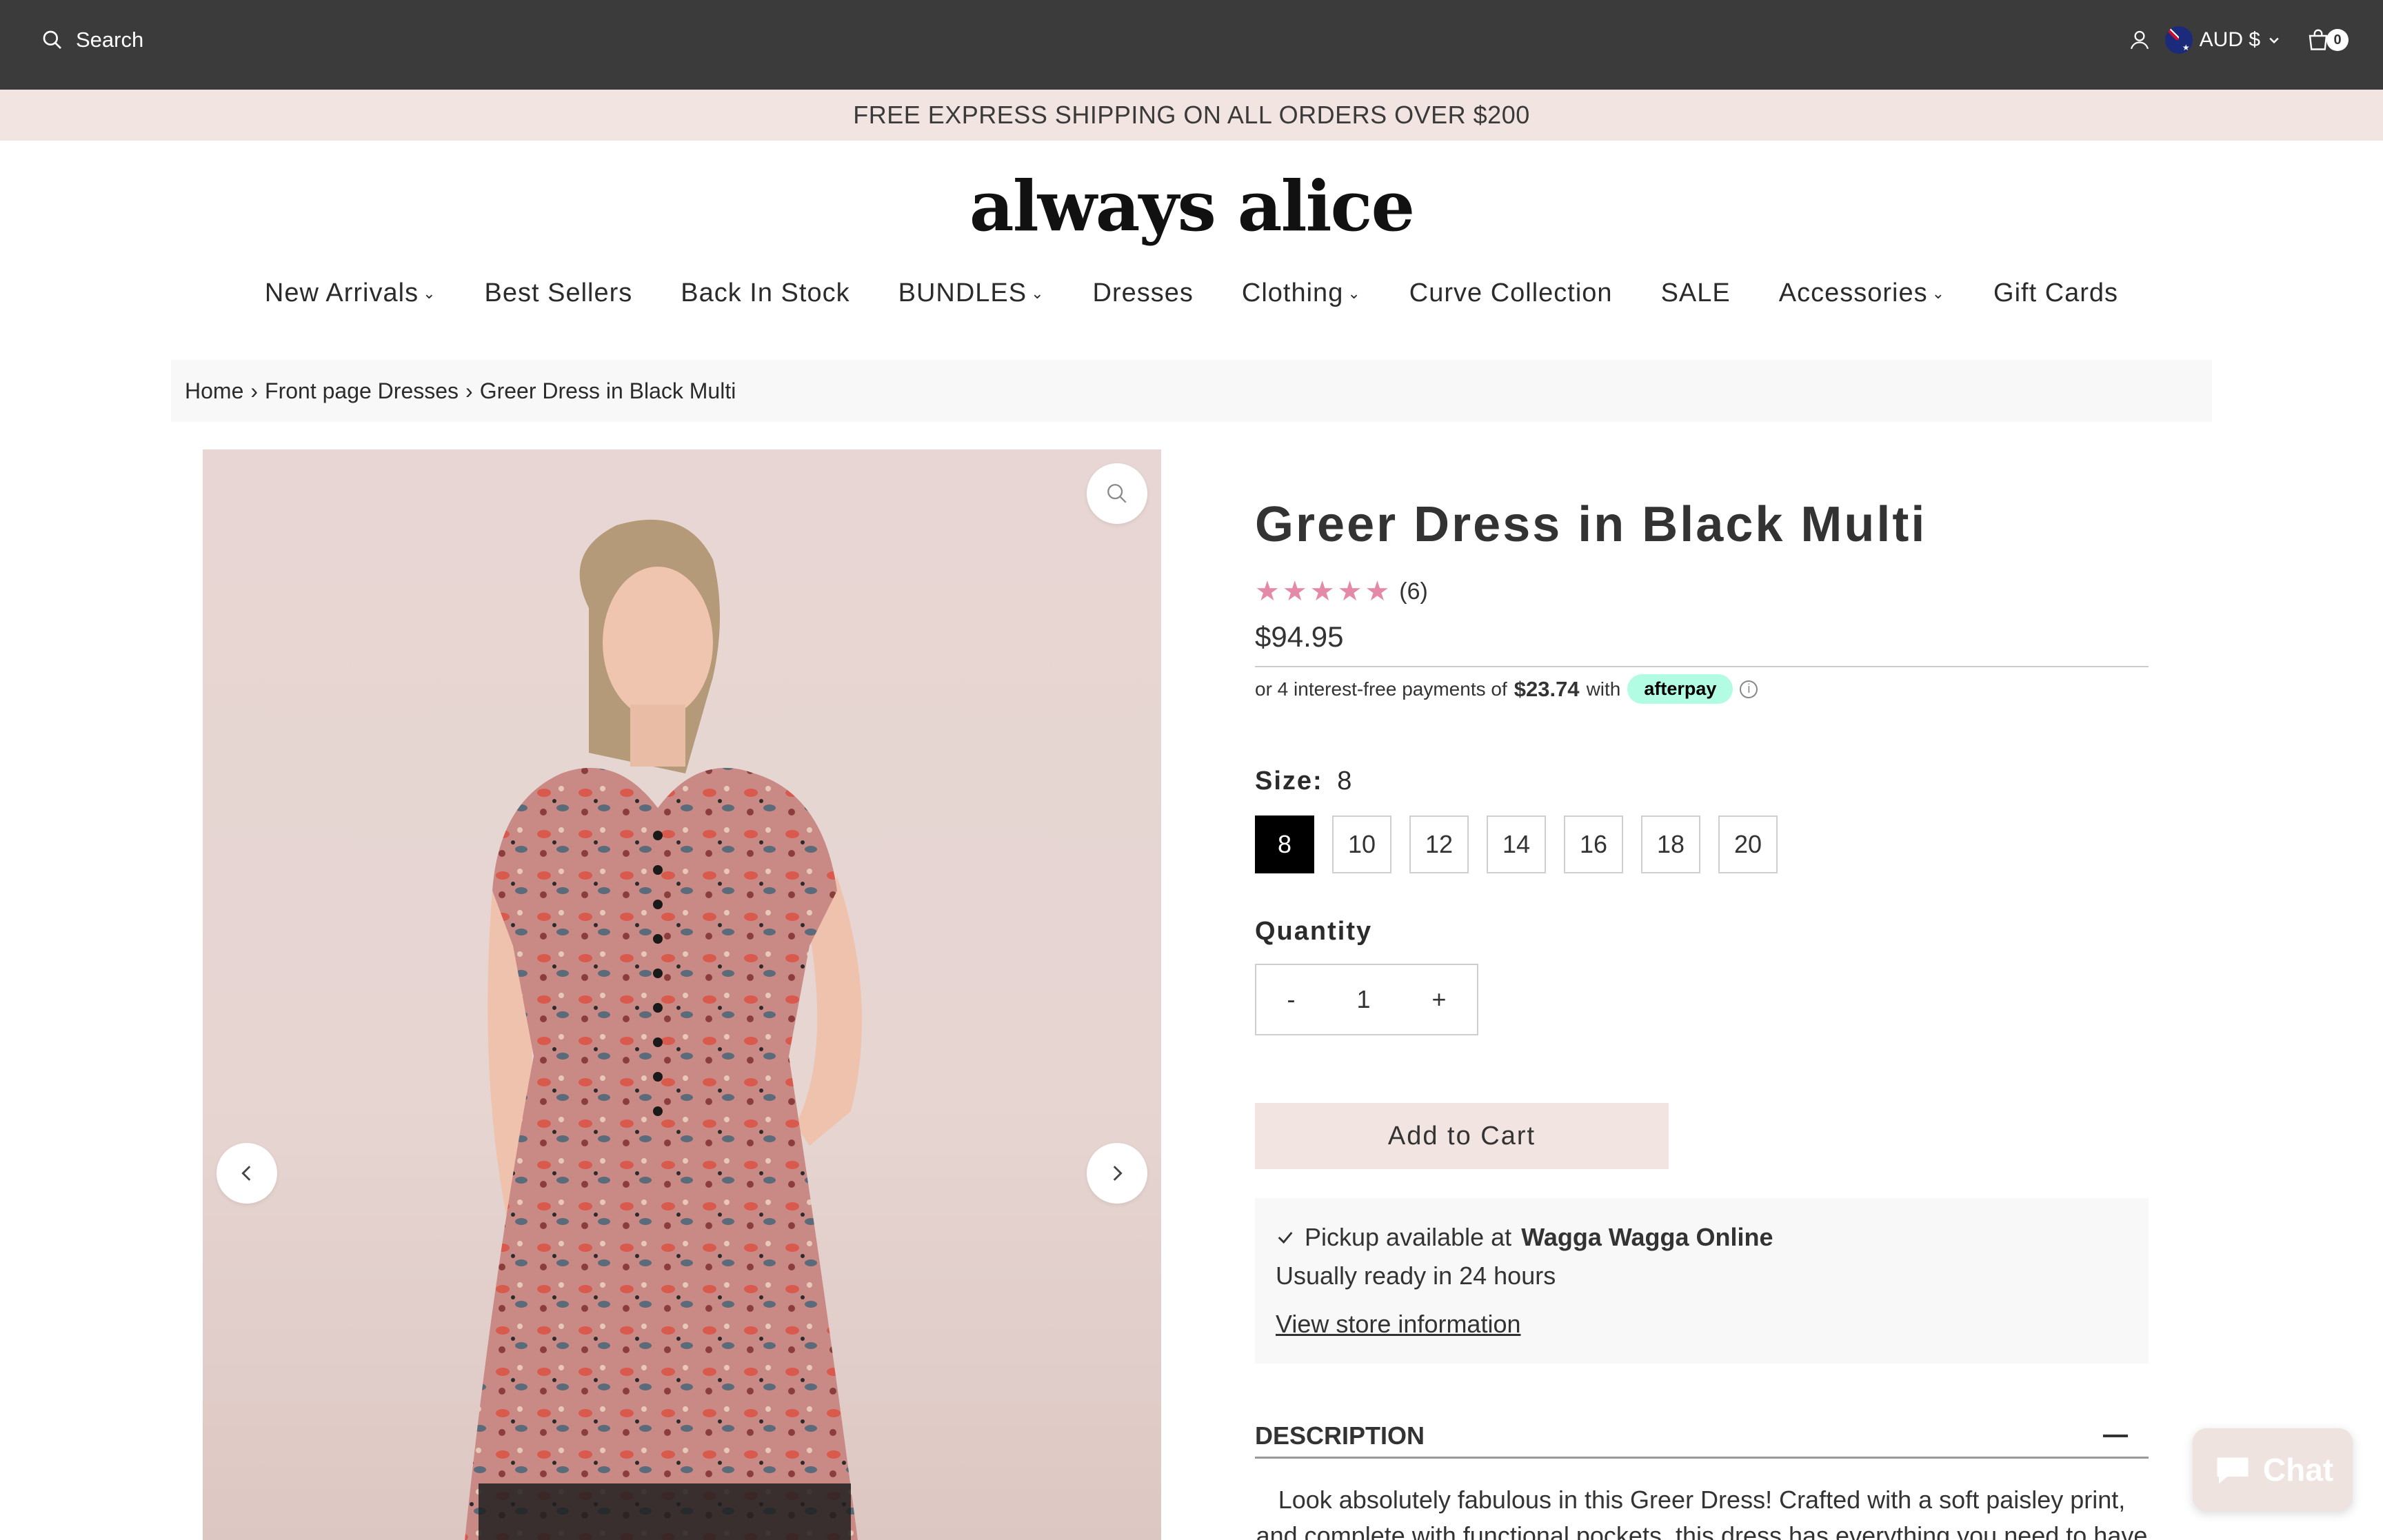  I want to click on nav-label: BUNDLES, so click(962, 292).